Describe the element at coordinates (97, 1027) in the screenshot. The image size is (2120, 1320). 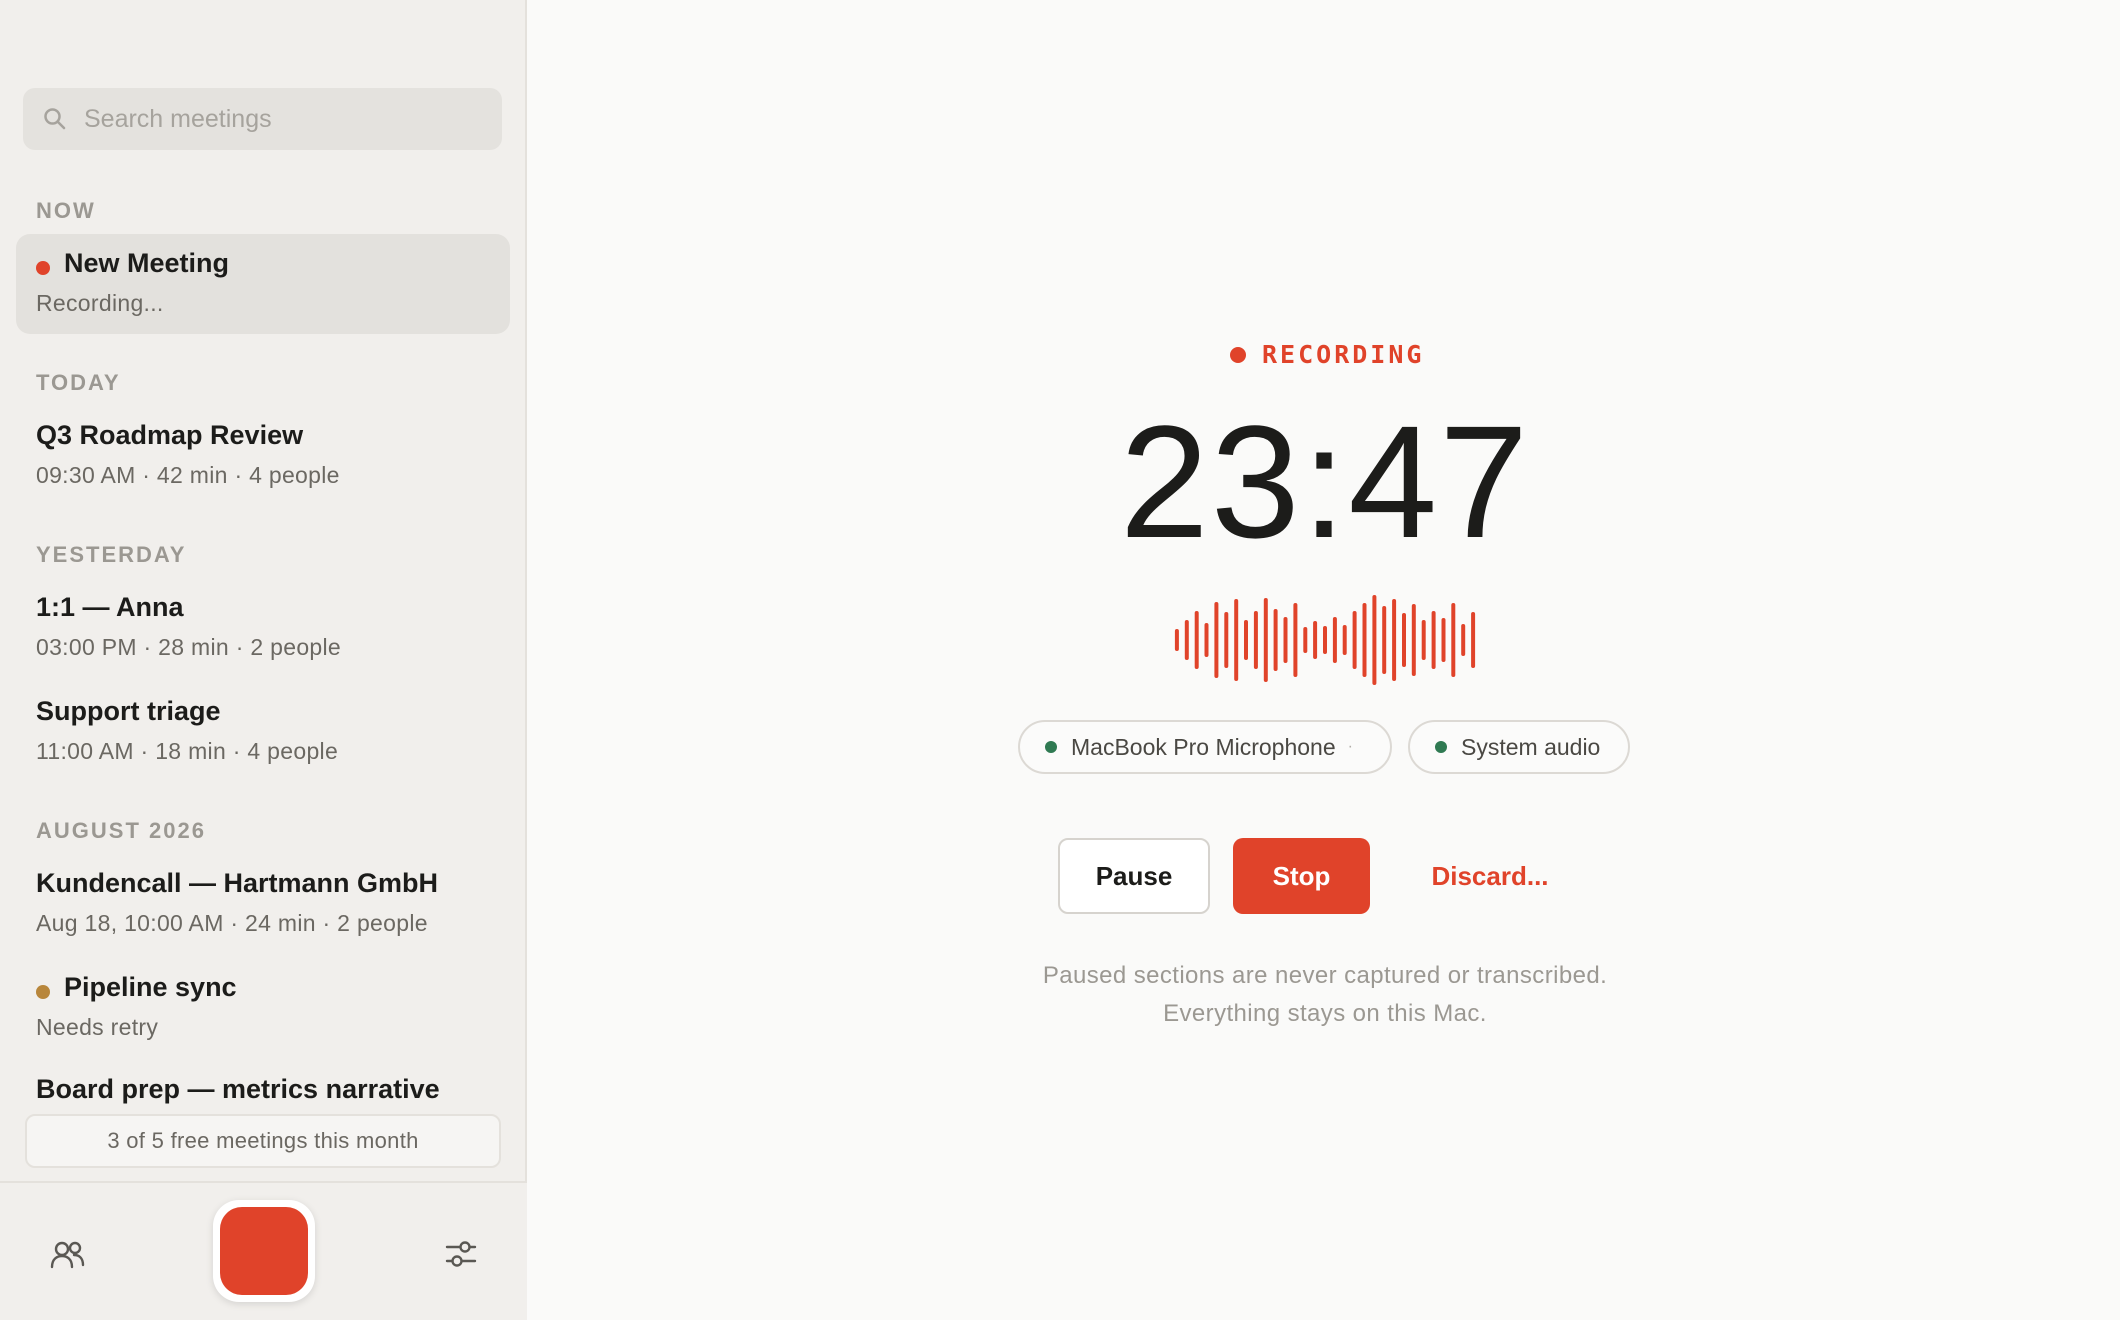
I see `meeting-subtitle: Needs retry` at that location.